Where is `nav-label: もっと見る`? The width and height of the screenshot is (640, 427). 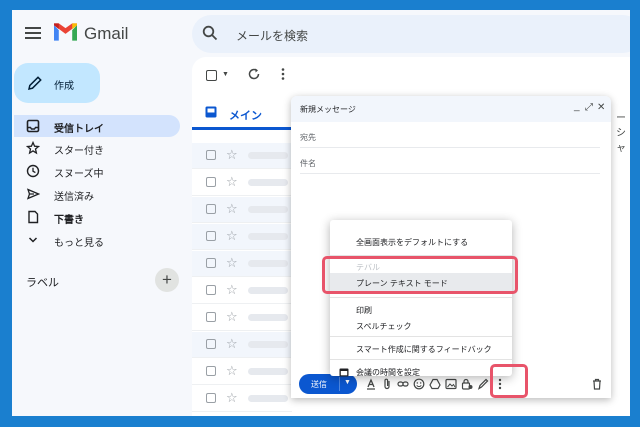
nav-label: もっと見る is located at coordinates (79, 243).